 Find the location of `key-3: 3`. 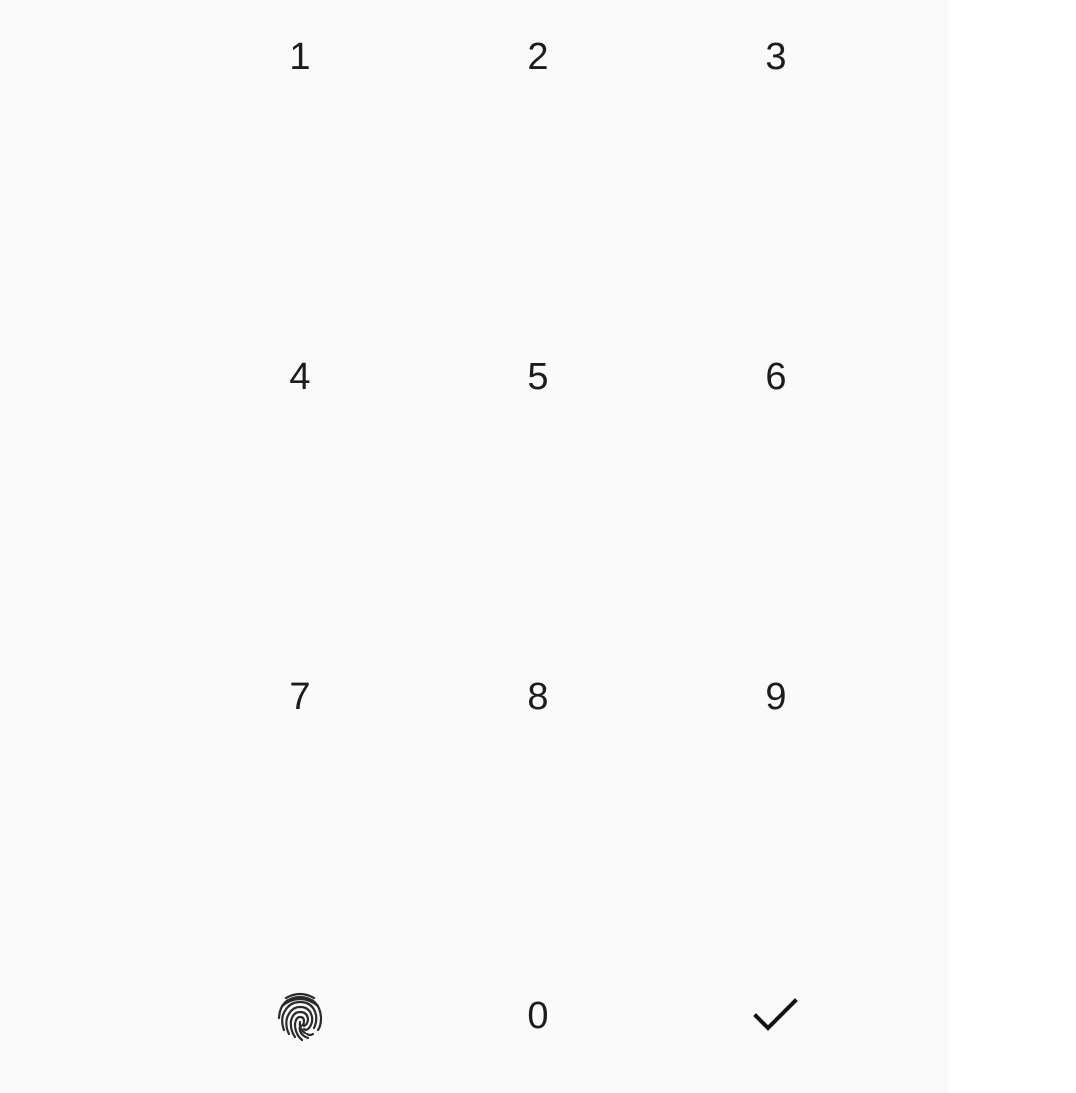

key-3: 3 is located at coordinates (776, 58).